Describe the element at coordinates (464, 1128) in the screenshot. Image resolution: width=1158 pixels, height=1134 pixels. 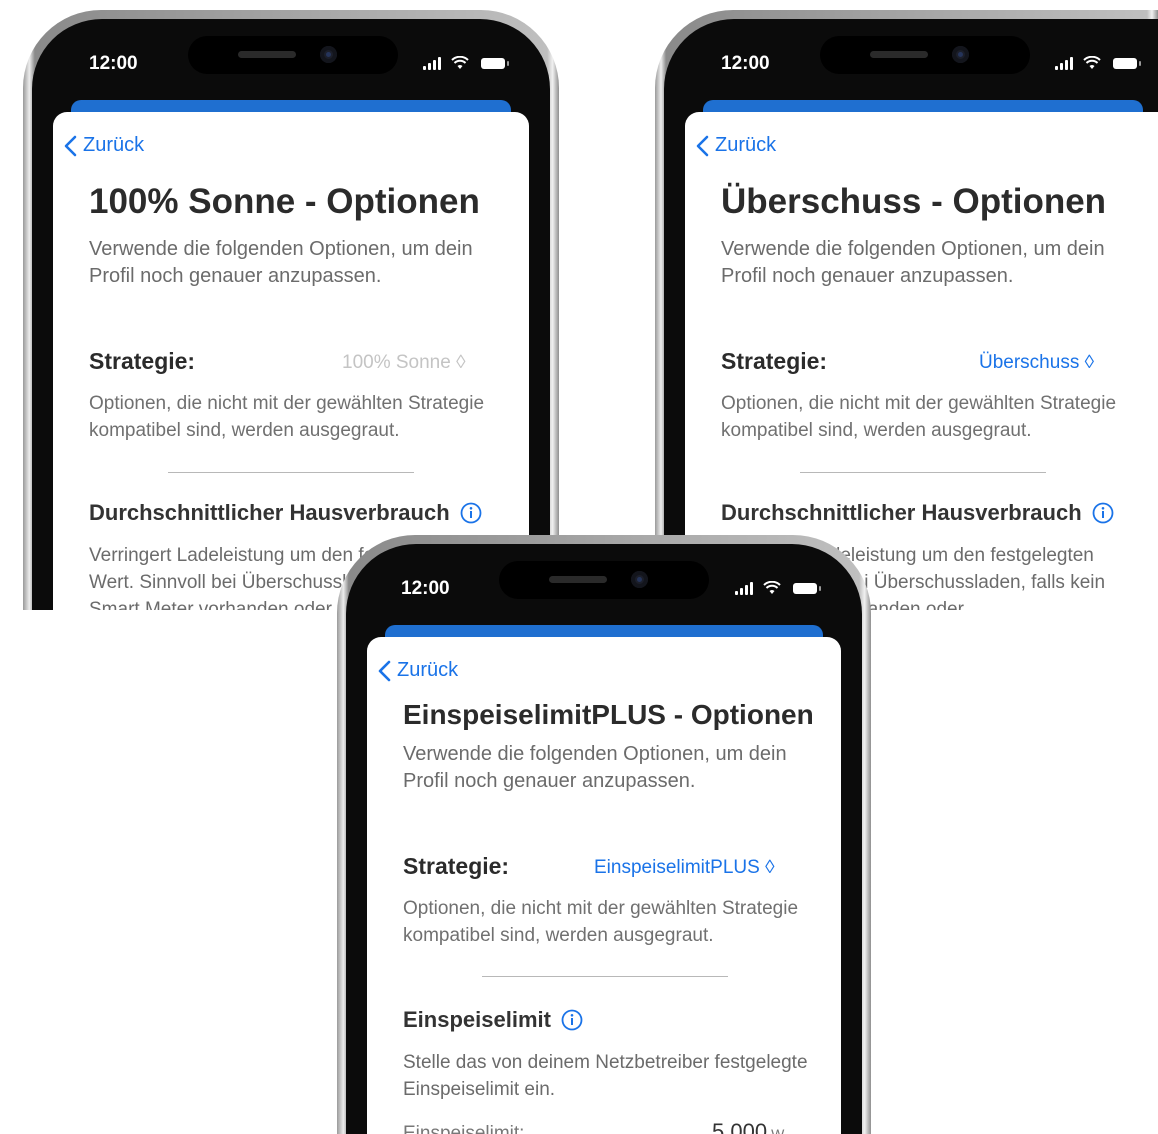
I see `limit-row-label: Einspeiselimit:` at that location.